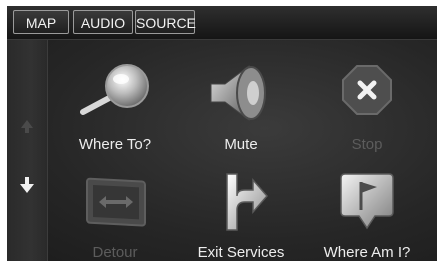 This screenshot has width=444, height=267. I want to click on mute-label: Mute, so click(241, 144).